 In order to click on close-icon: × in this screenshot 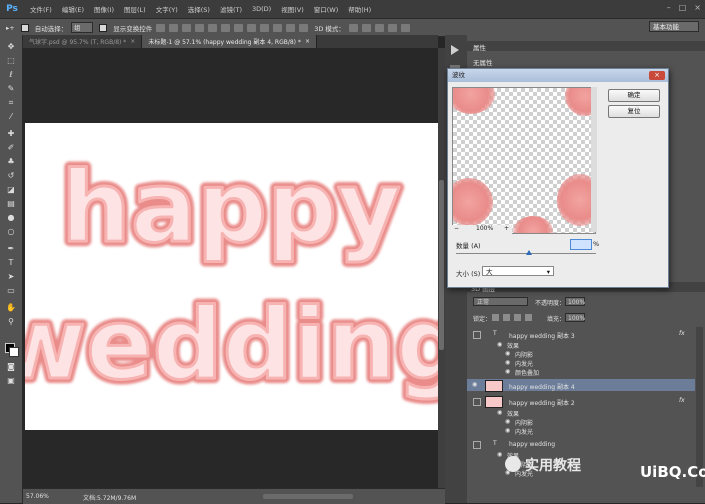, I will do `click(657, 75)`.